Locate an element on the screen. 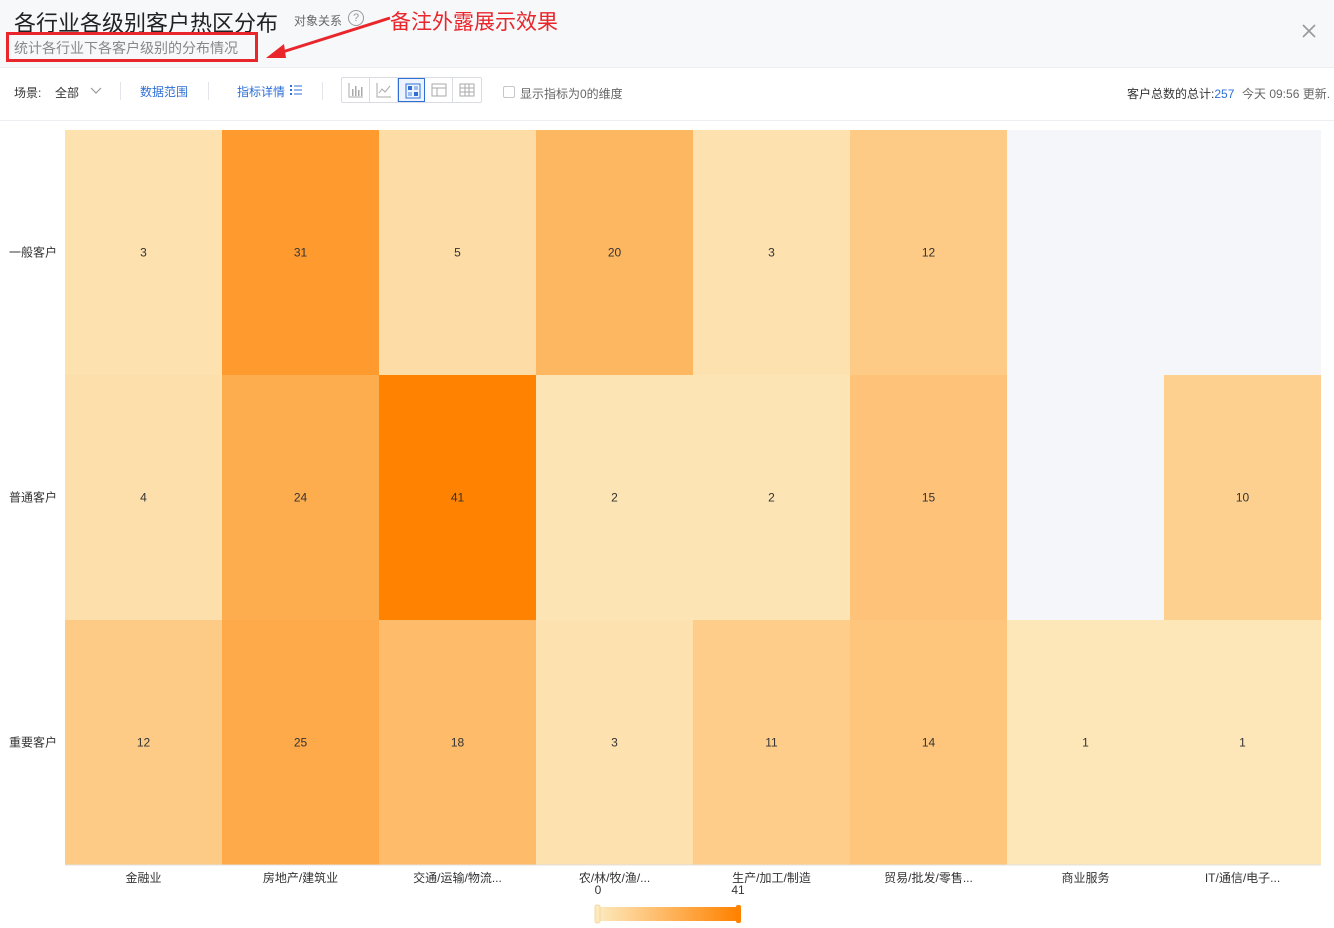 The width and height of the screenshot is (1334, 928). cell-value-label: 4 is located at coordinates (143, 498).